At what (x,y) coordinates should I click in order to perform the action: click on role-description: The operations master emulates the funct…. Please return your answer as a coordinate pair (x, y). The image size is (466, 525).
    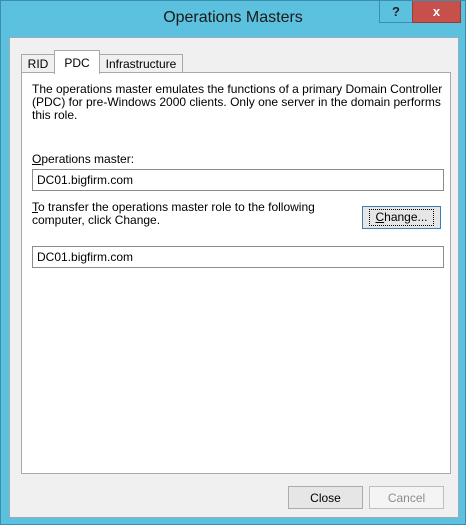
    Looking at the image, I should click on (237, 102).